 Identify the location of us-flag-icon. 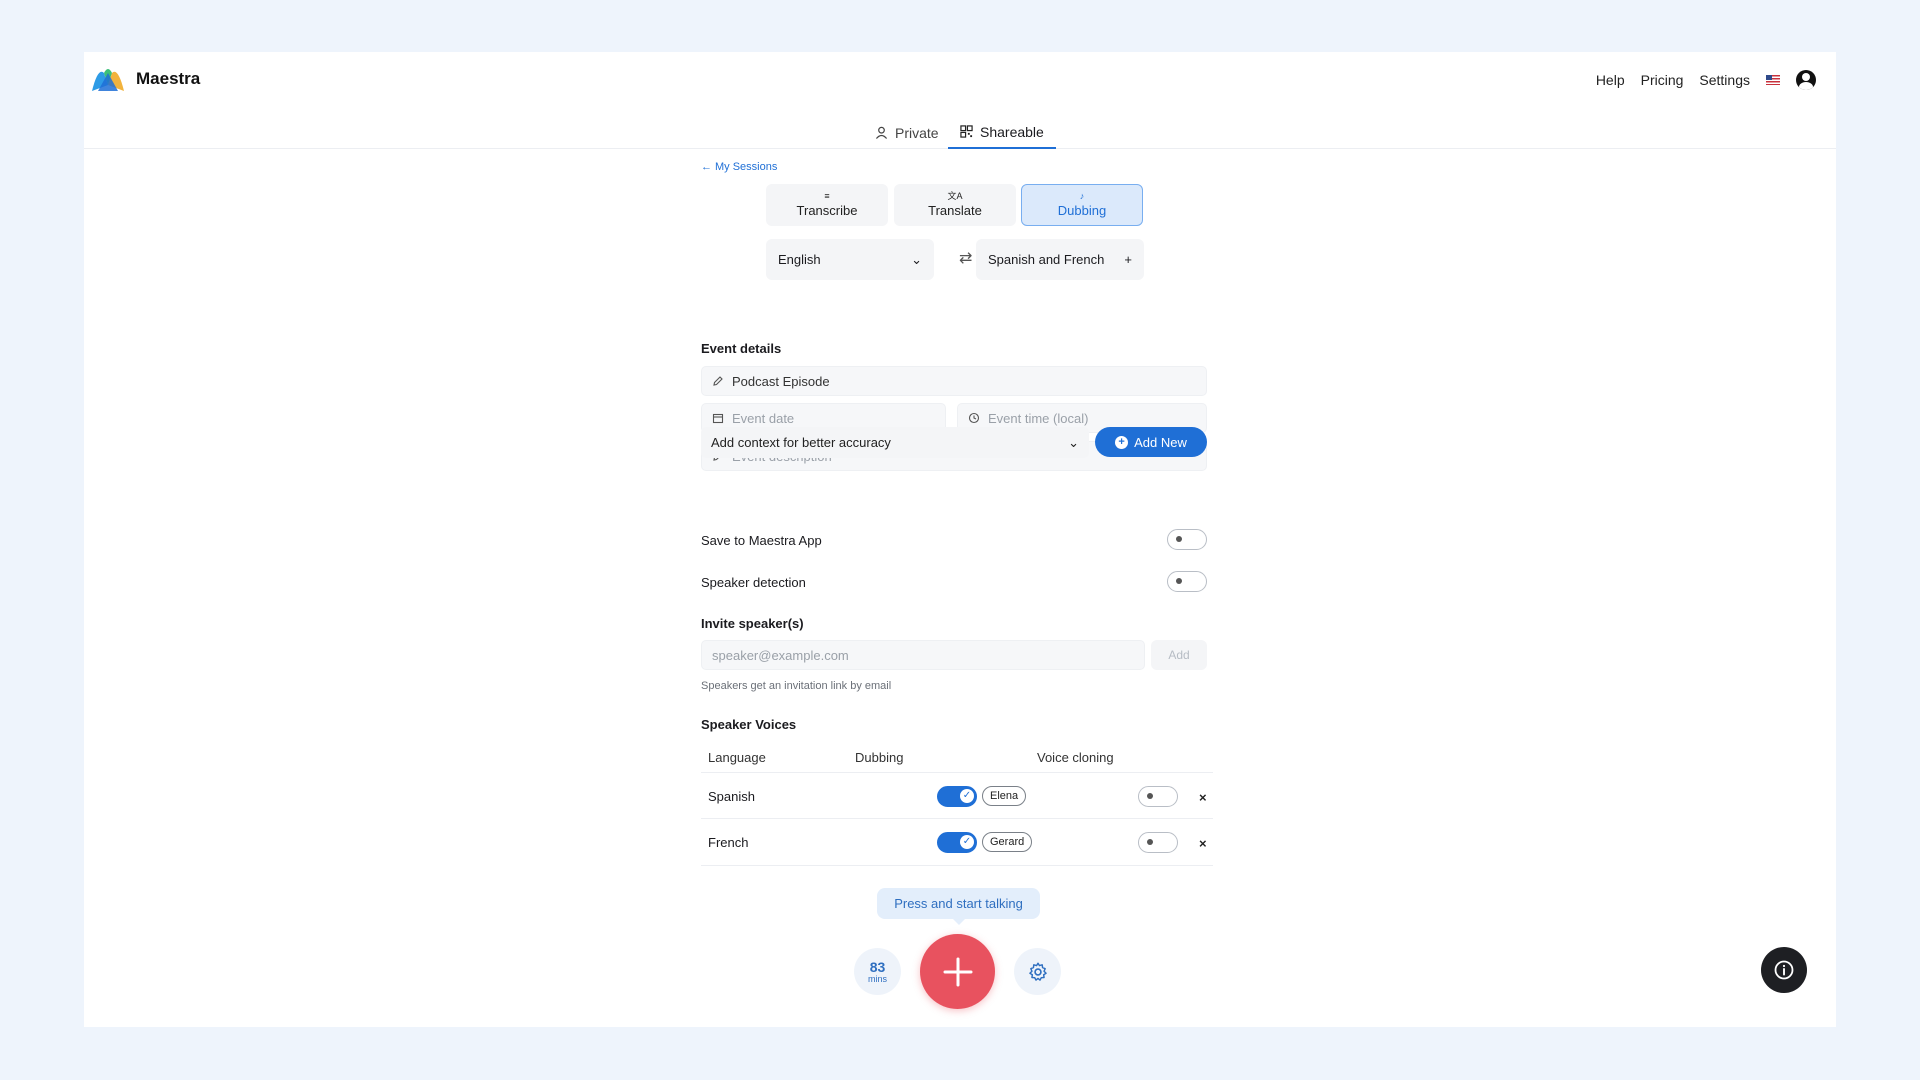
(1773, 80).